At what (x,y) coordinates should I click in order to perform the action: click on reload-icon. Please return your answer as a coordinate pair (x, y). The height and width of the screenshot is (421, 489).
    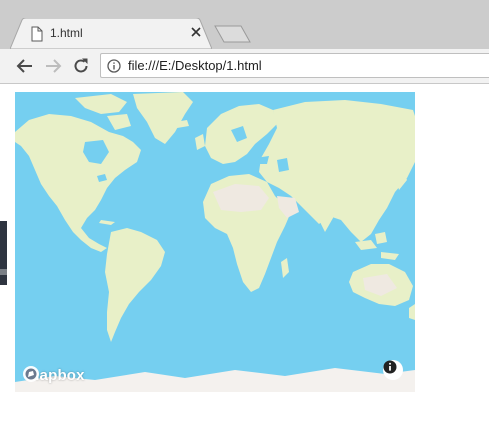
    Looking at the image, I should click on (81, 65).